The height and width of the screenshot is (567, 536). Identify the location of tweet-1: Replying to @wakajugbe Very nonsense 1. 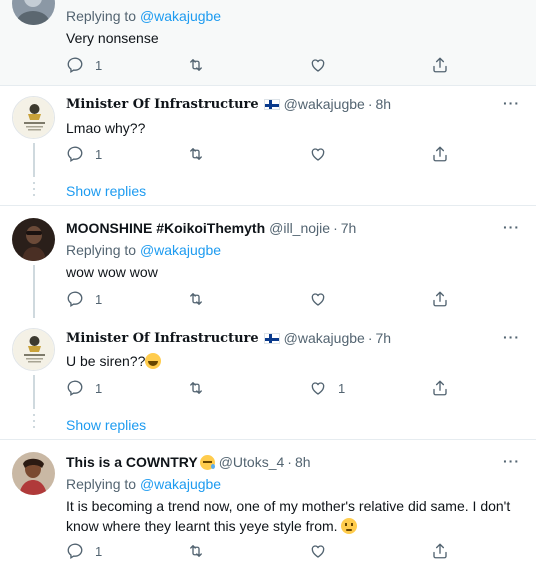
(268, 42).